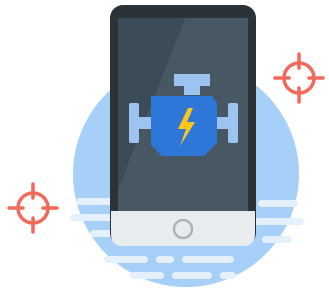 The width and height of the screenshot is (329, 295). What do you see at coordinates (233, 123) in the screenshot?
I see `engine-right-mount` at bounding box center [233, 123].